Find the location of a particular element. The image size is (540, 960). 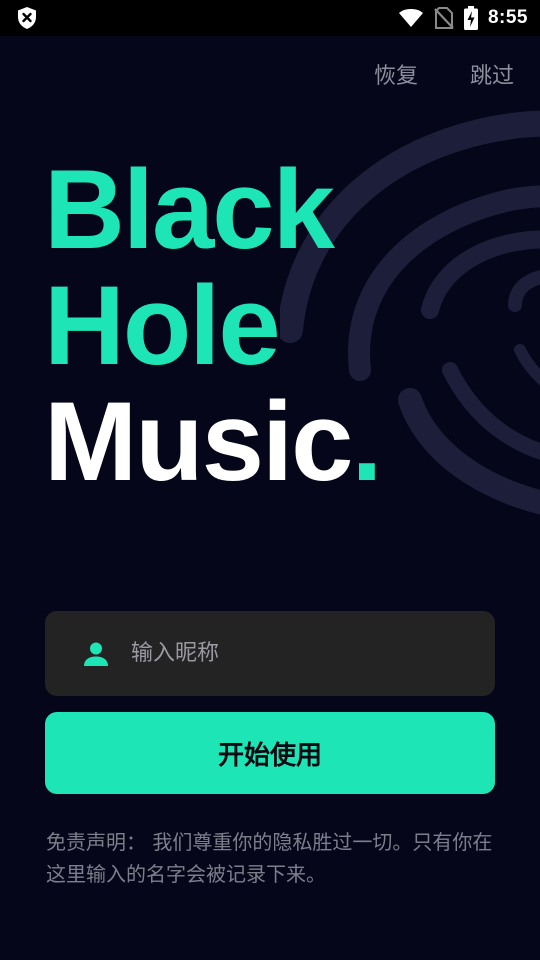

battery-charging-icon is located at coordinates (470, 18).